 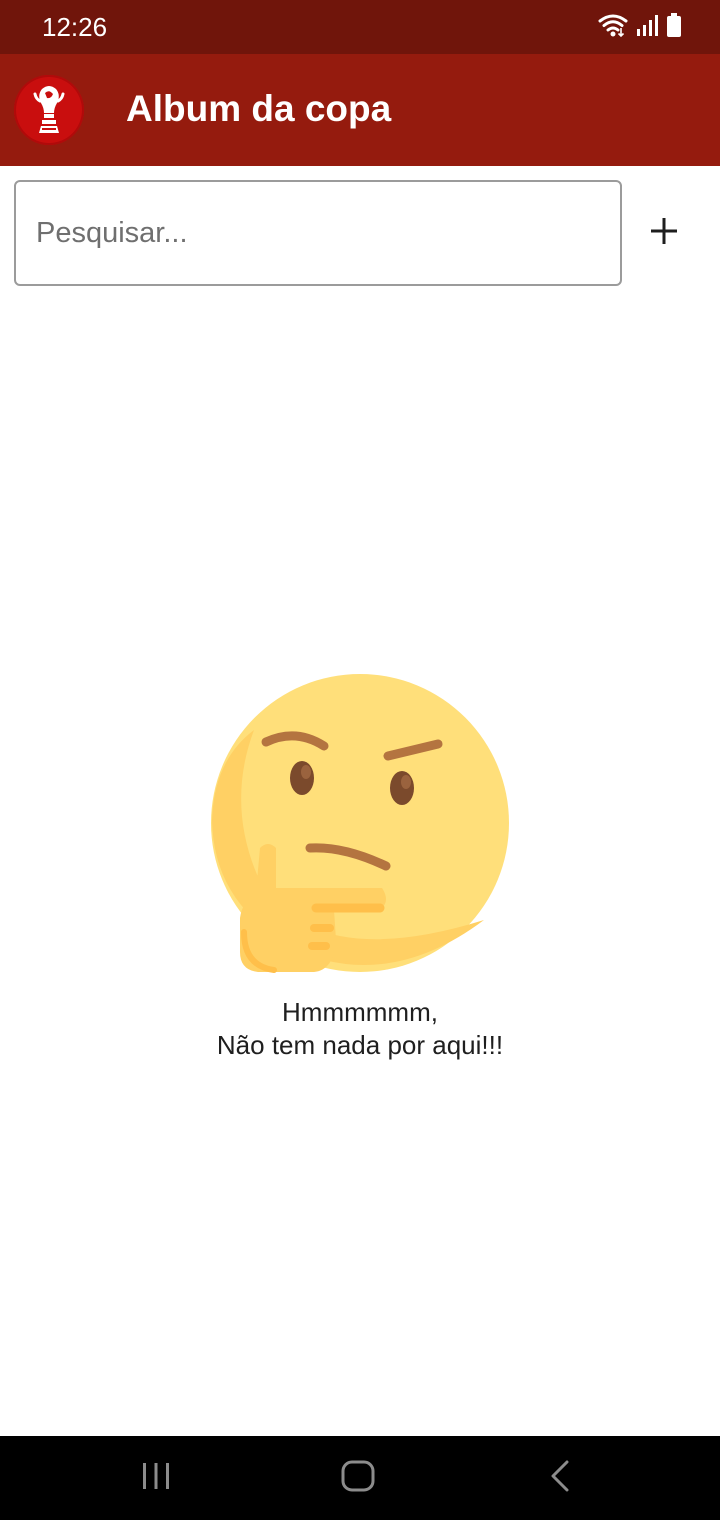 I want to click on recent-apps-icon, so click(x=156, y=1478).